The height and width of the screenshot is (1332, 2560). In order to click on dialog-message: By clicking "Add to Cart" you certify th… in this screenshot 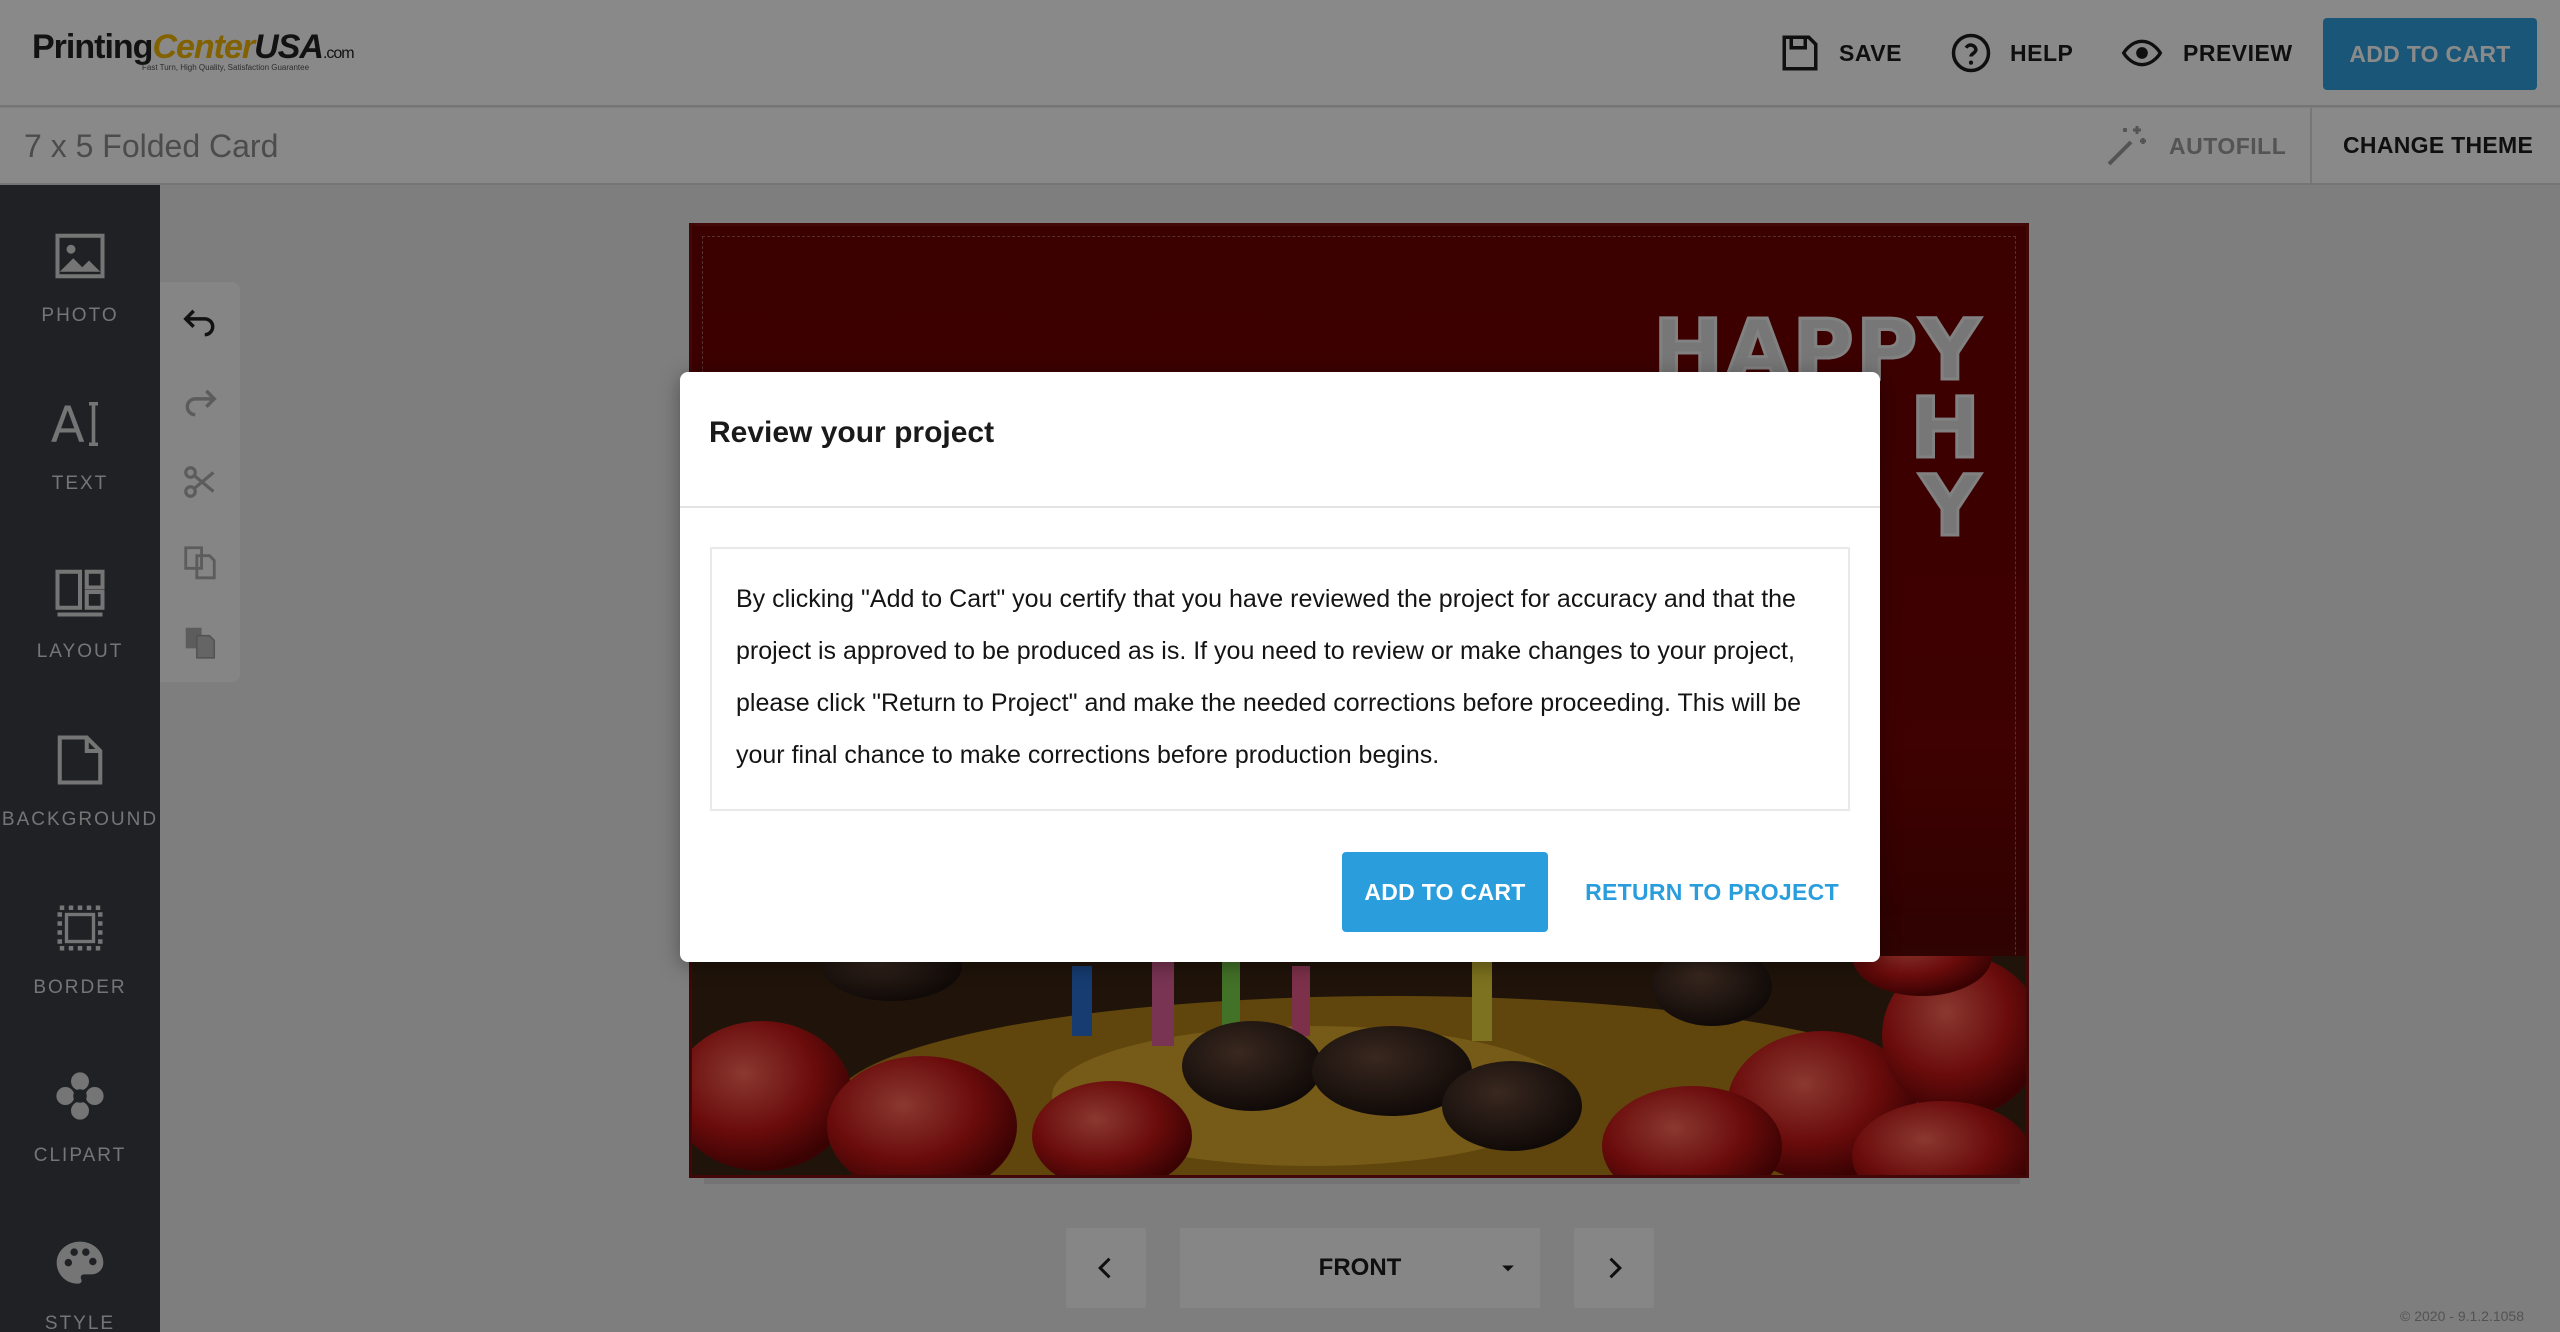, I will do `click(1280, 679)`.